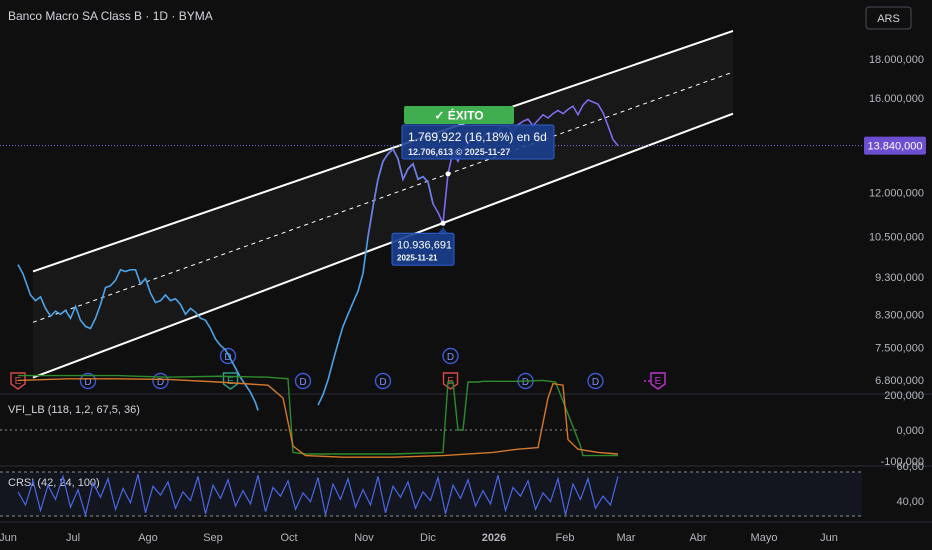  I want to click on x-tick-label: Abr, so click(697, 538).